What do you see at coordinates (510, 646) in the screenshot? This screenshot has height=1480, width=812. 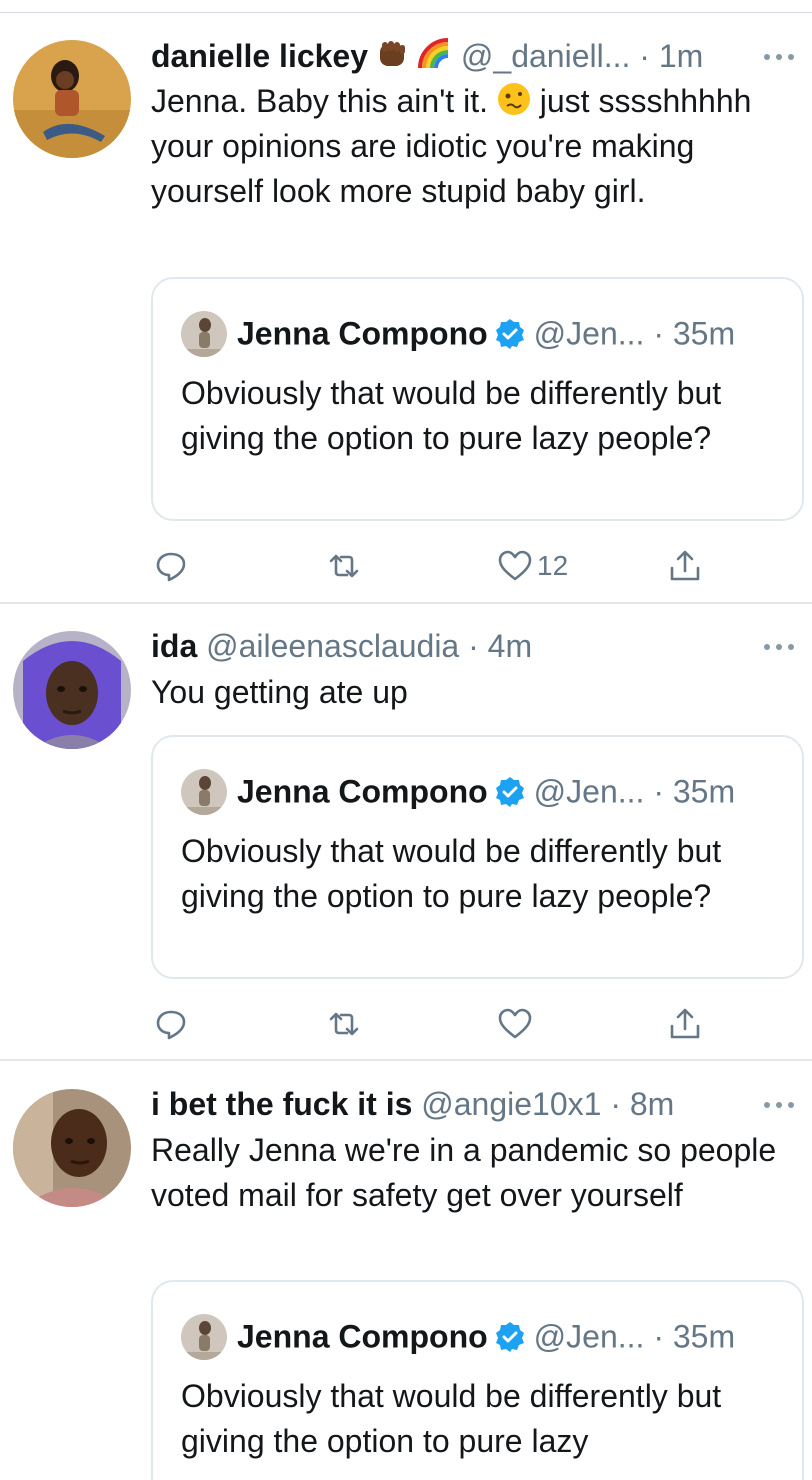 I see `timestamp: 4m` at bounding box center [510, 646].